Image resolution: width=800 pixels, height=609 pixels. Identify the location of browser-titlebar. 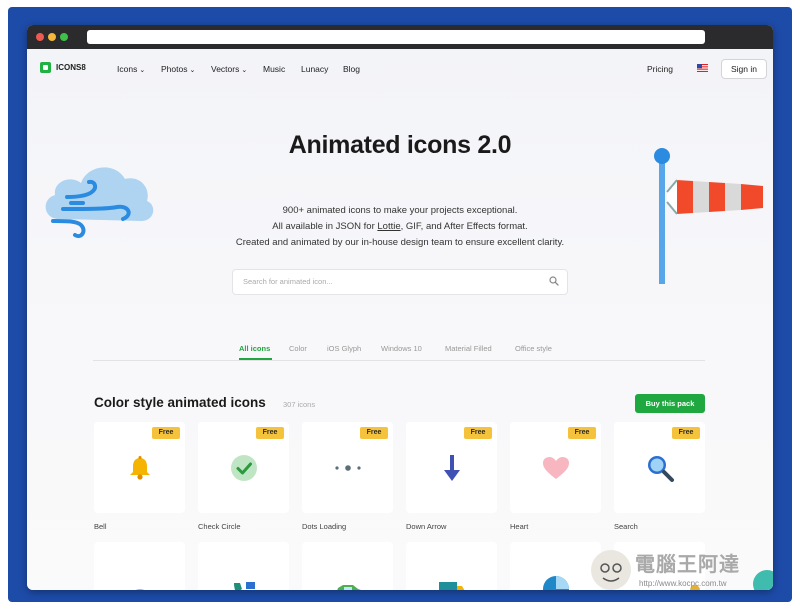
(400, 37).